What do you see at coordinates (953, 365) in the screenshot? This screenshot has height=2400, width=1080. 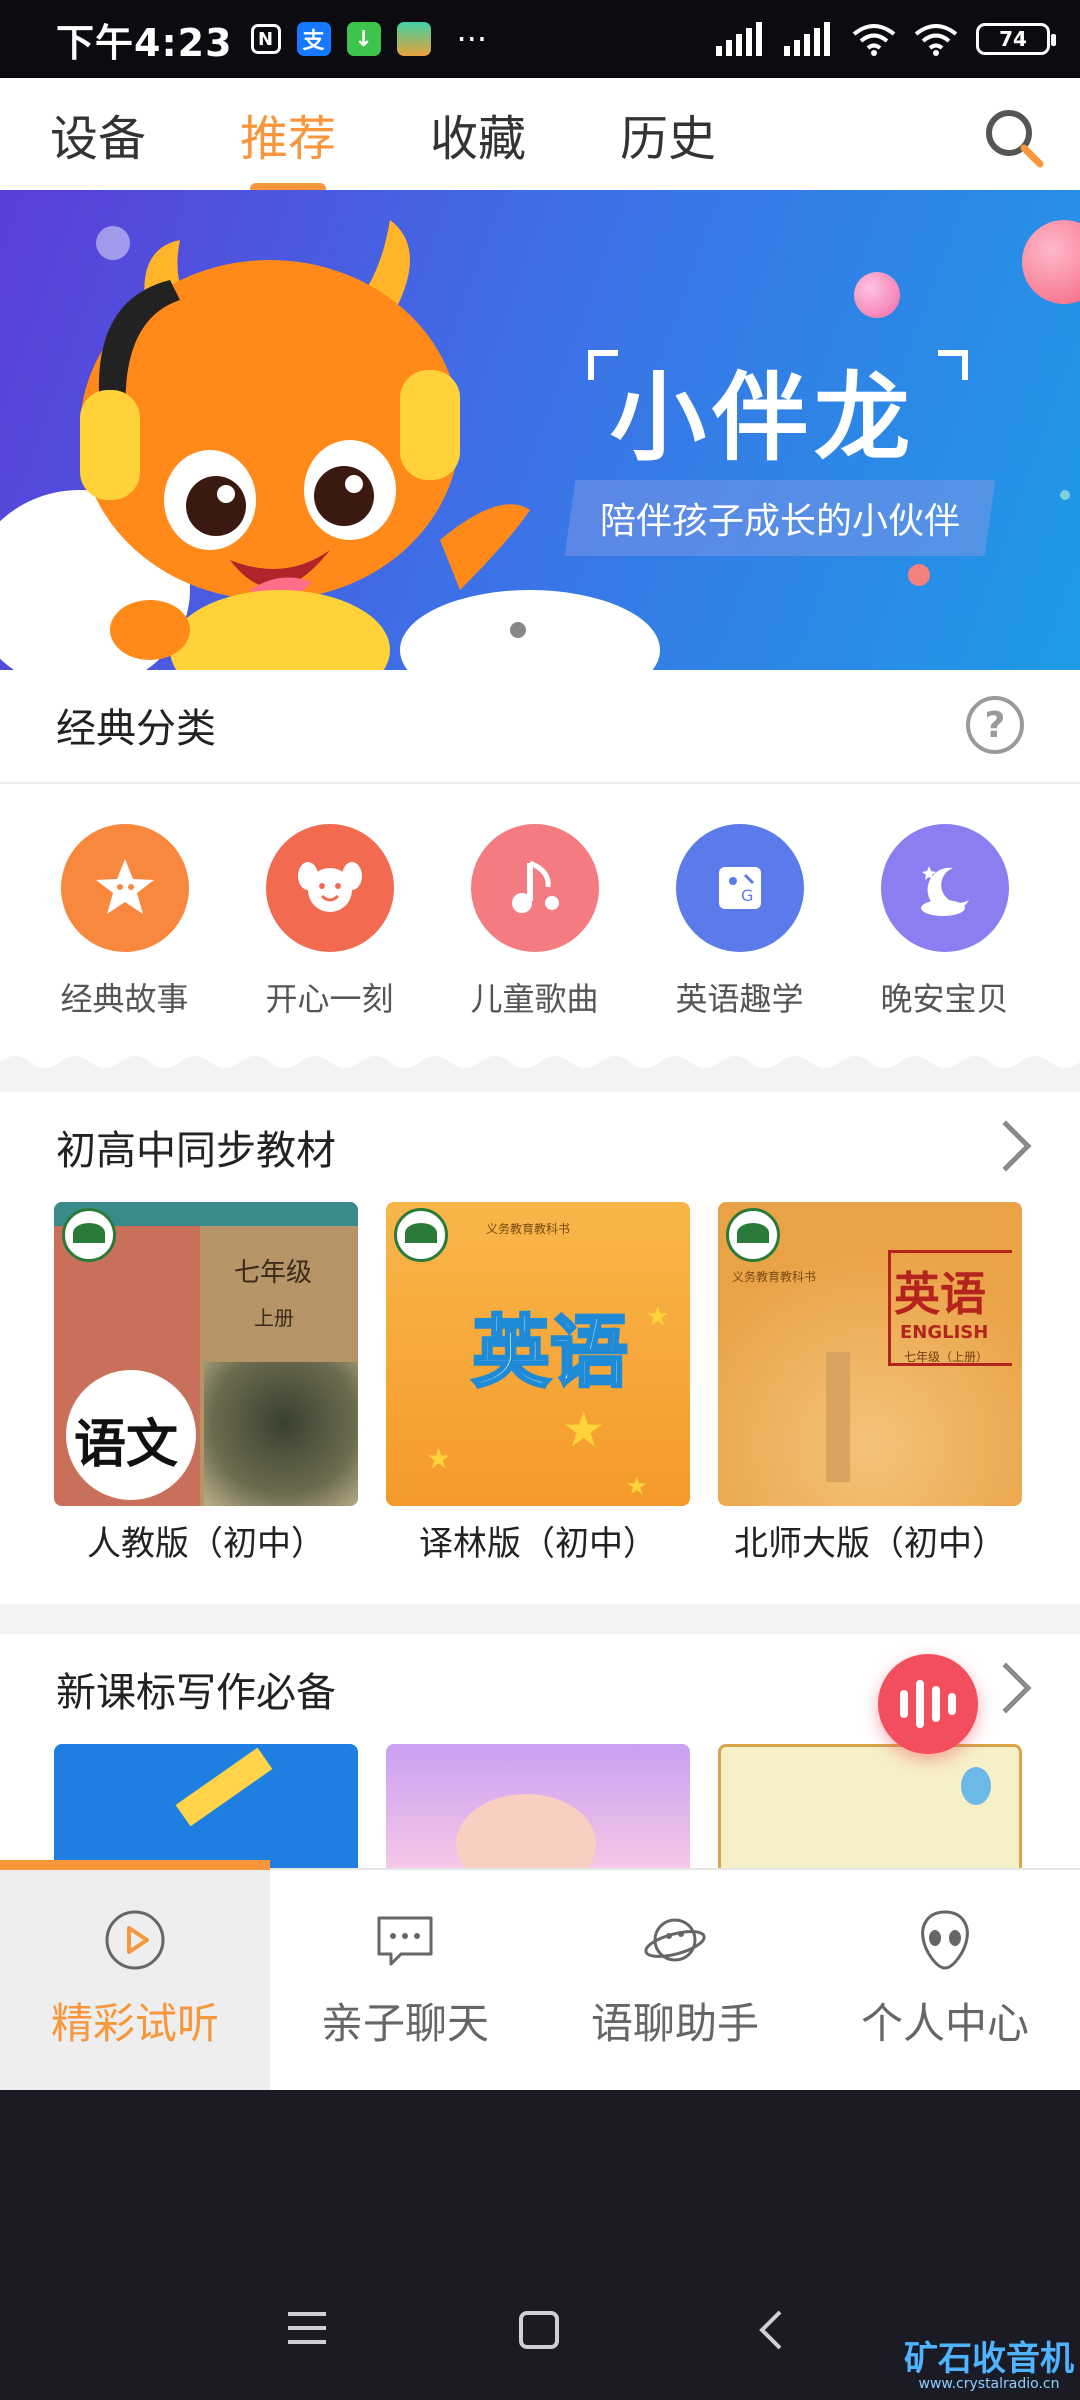 I see `banner-bracket-right` at bounding box center [953, 365].